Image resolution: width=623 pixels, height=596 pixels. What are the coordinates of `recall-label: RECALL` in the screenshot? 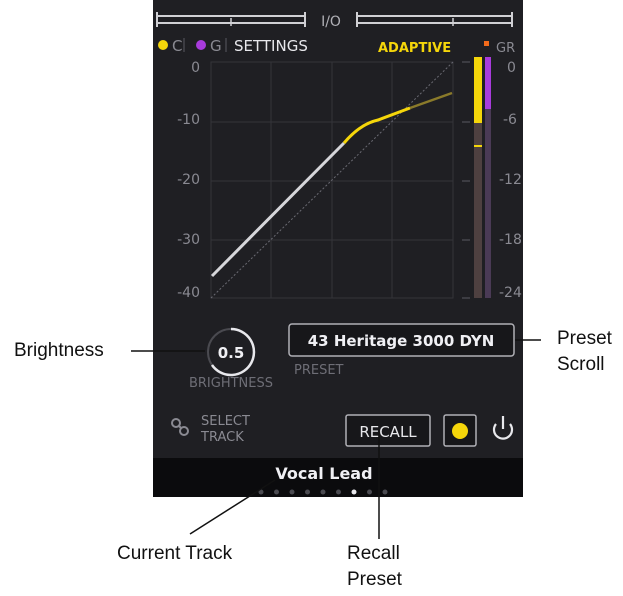 It's located at (388, 432).